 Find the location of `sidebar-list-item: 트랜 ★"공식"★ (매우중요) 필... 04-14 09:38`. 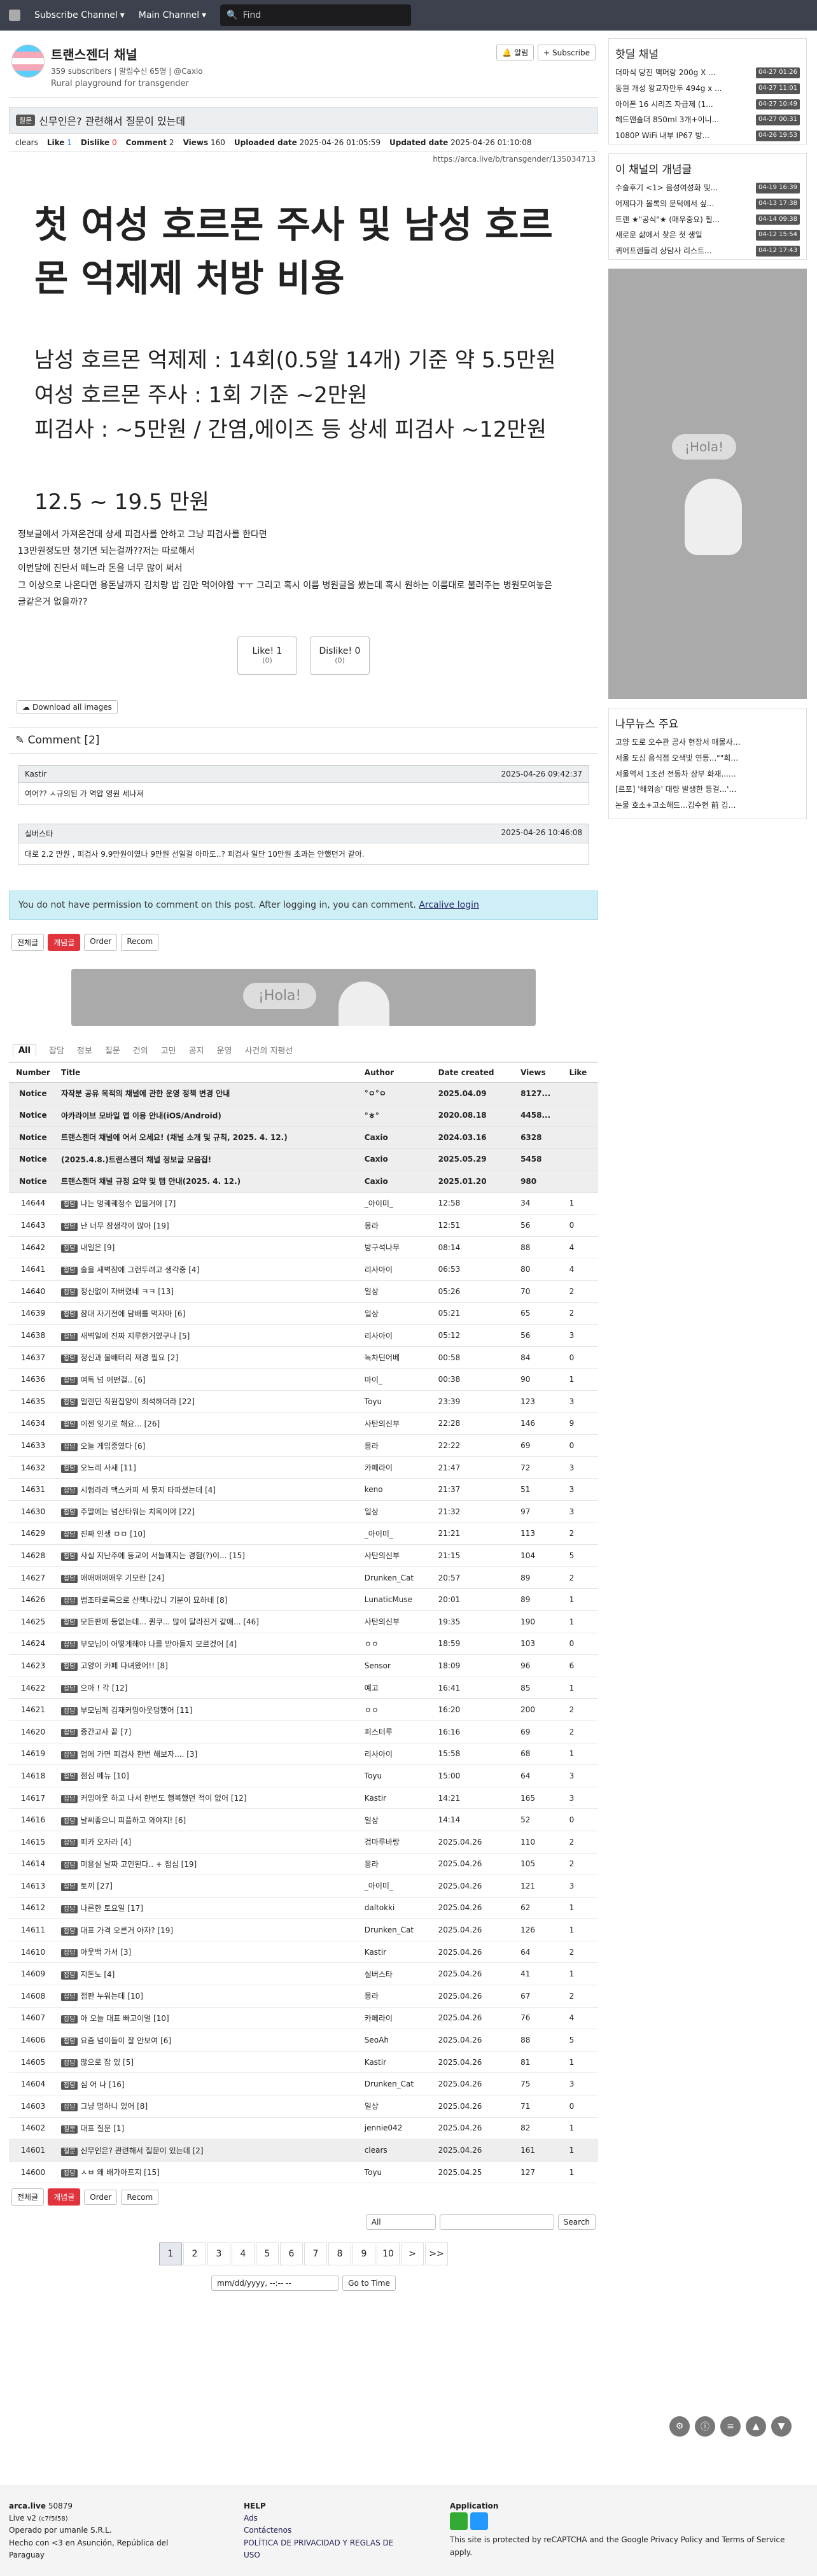

sidebar-list-item: 트랜 ★"공식"★ (매우중요) 필... 04-14 09:38 is located at coordinates (708, 220).